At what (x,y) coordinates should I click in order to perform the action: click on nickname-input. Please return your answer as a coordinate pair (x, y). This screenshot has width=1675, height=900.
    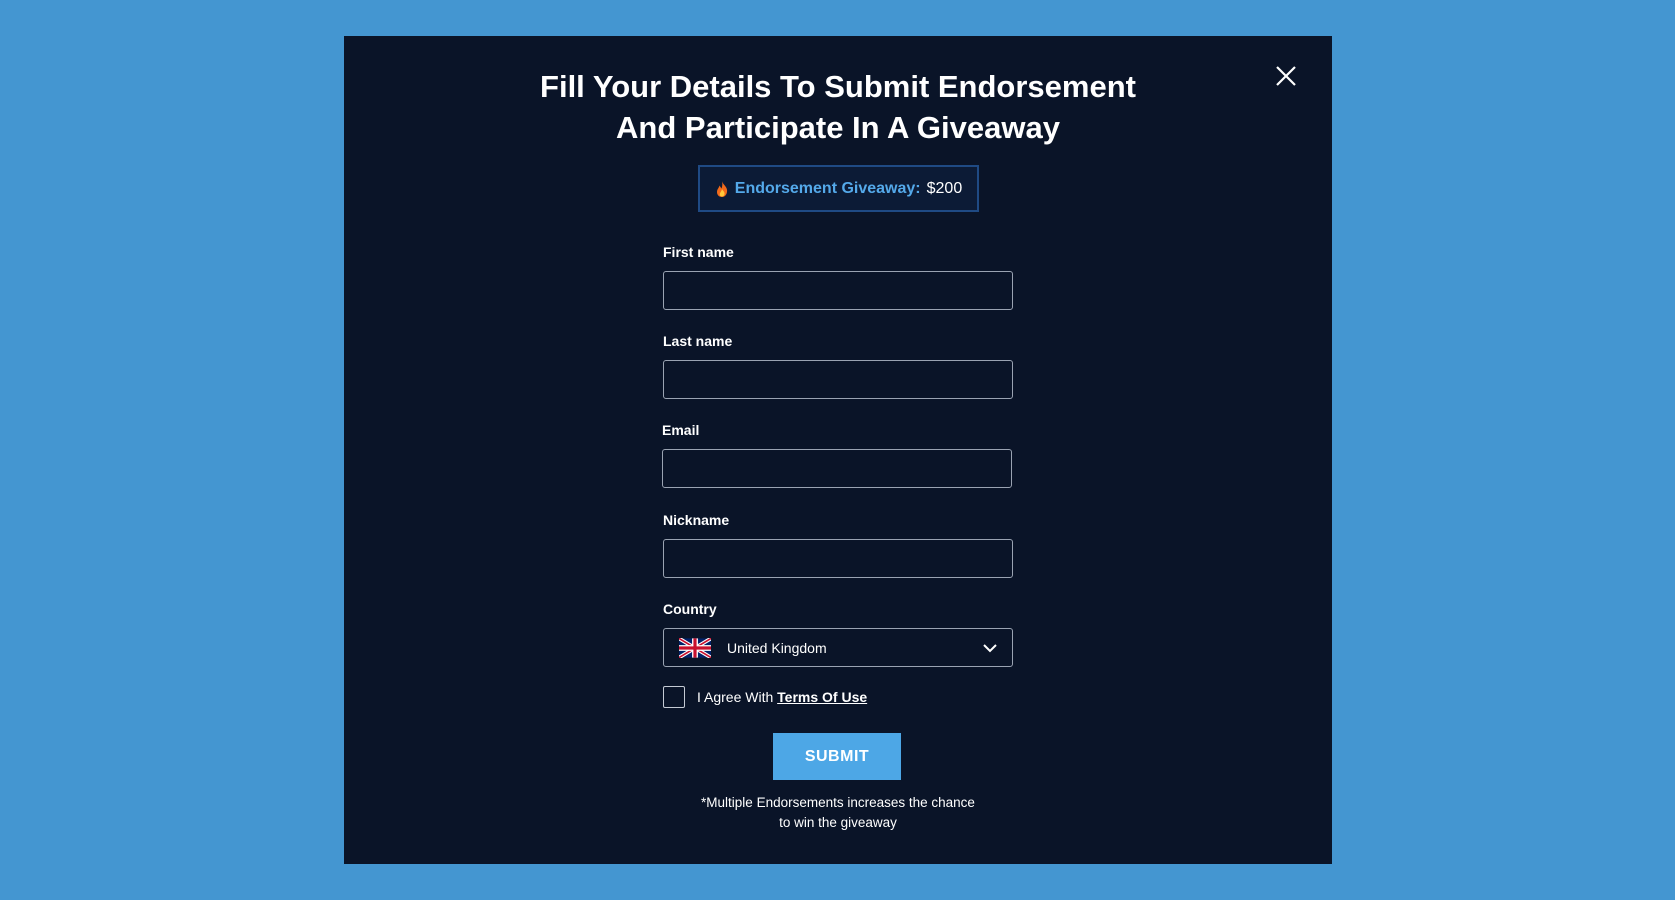
    Looking at the image, I should click on (838, 558).